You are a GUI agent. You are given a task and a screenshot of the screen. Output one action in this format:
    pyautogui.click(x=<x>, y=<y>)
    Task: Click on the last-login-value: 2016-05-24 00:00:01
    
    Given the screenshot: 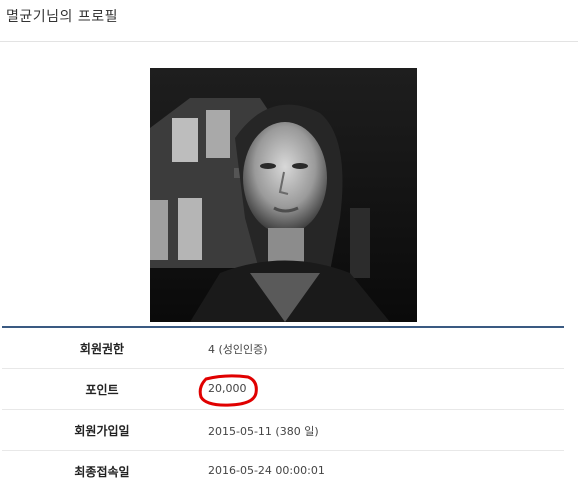 What is the action you would take?
    pyautogui.click(x=266, y=470)
    